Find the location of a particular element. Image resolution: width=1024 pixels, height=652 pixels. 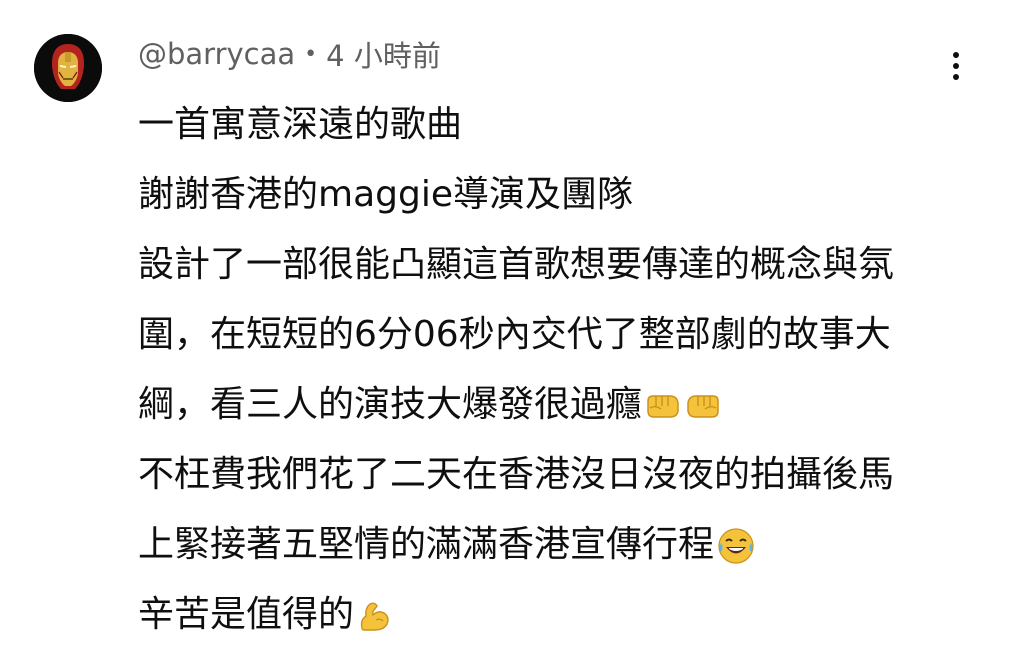

comment-line: 設計了一部很能凸顯這首歌想要傳達的概念與氛 is located at coordinates (538, 265).